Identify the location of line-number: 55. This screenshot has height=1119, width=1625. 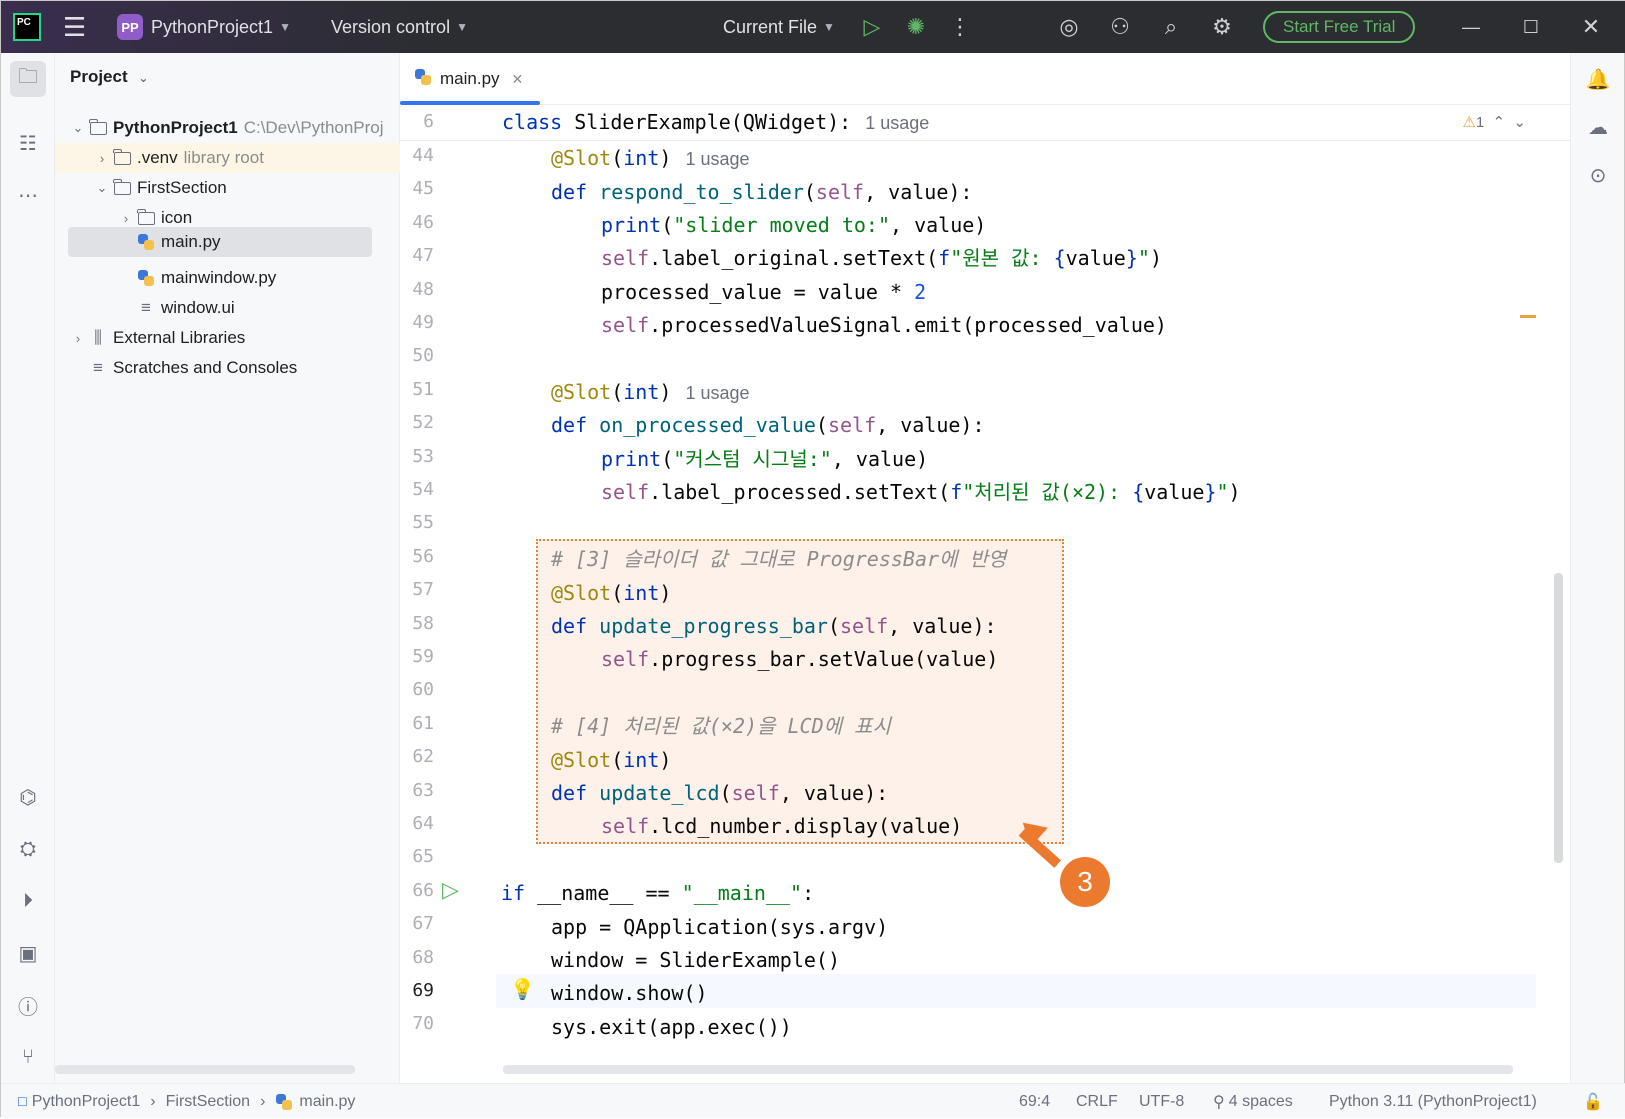
(423, 523).